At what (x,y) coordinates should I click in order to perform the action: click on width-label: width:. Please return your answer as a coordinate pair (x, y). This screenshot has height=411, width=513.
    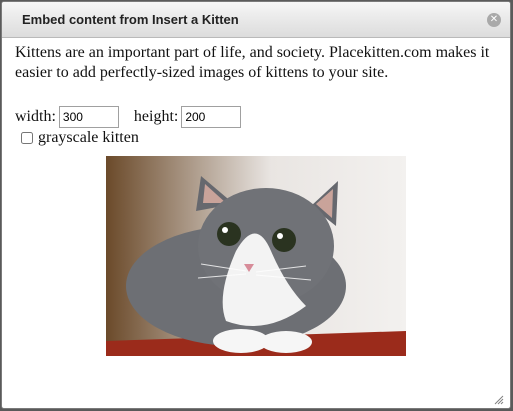
    Looking at the image, I should click on (35, 116).